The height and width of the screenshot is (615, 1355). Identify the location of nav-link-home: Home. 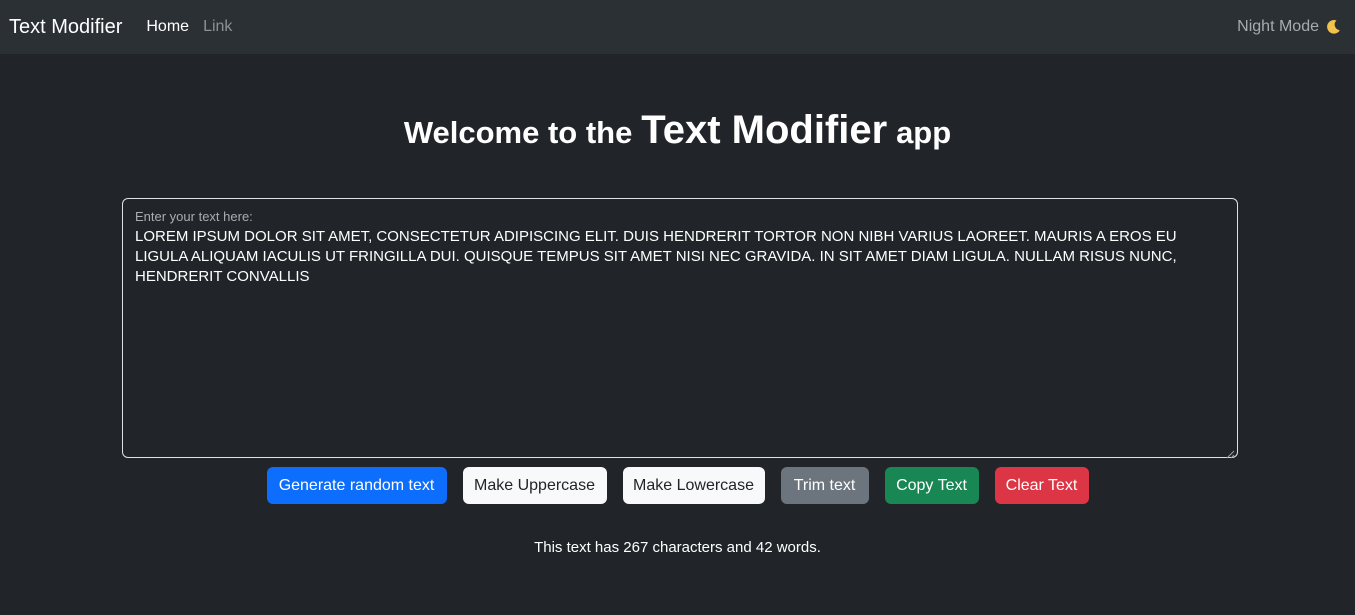
(167, 27).